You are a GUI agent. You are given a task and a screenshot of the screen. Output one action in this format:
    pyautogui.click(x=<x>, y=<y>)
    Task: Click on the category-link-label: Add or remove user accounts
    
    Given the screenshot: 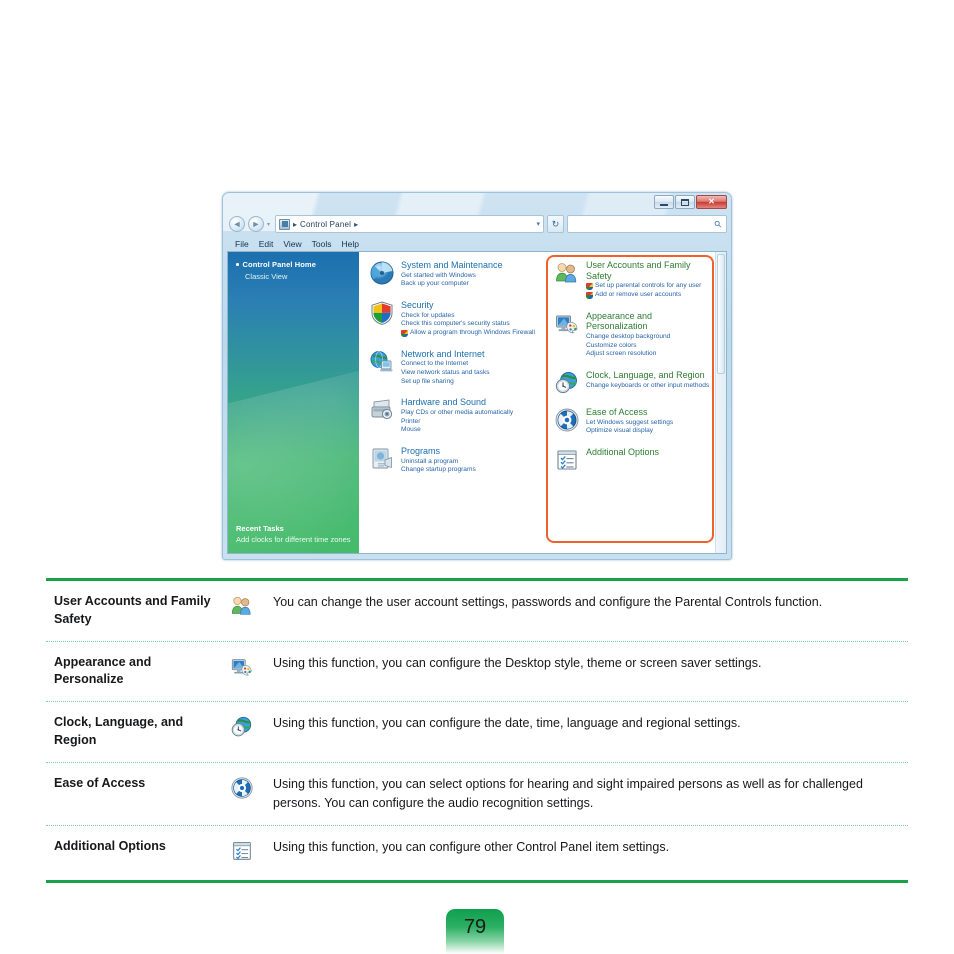 What is the action you would take?
    pyautogui.click(x=638, y=294)
    